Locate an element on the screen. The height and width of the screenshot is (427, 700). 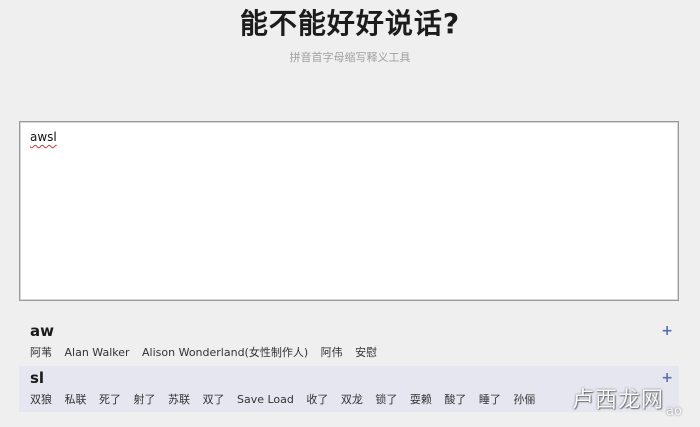
candidate-item: 阿苇 is located at coordinates (41, 352).